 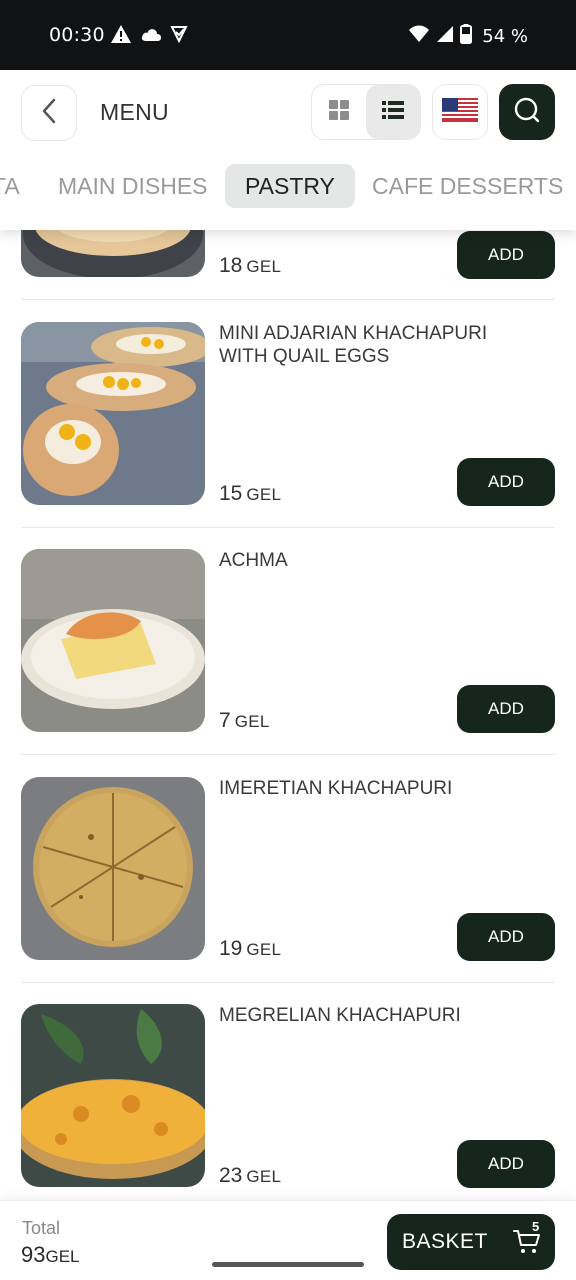 What do you see at coordinates (505, 36) in the screenshot?
I see `battery-percent: 54 %` at bounding box center [505, 36].